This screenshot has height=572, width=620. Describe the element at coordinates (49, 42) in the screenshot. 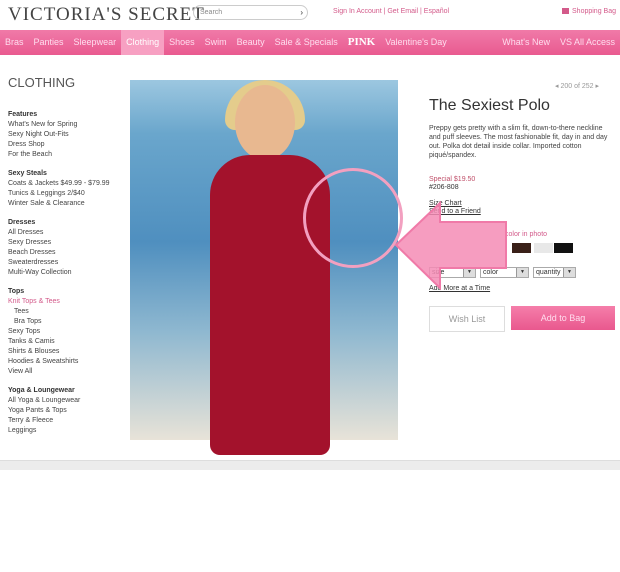

I see `nav-item-panties: Panties` at that location.